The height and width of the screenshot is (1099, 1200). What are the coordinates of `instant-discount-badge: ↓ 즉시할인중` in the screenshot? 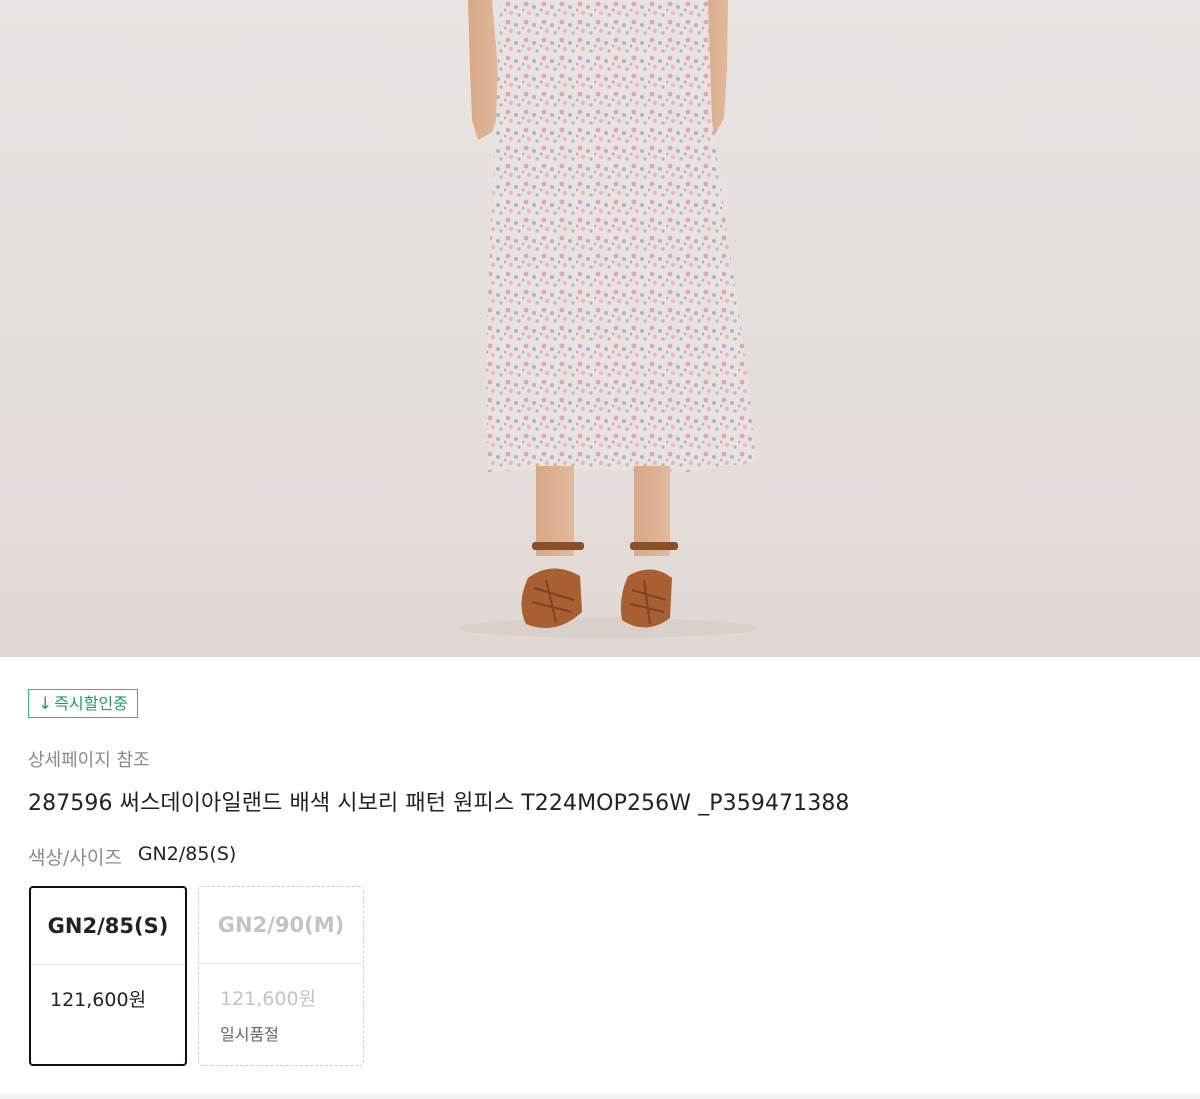 It's located at (83, 703).